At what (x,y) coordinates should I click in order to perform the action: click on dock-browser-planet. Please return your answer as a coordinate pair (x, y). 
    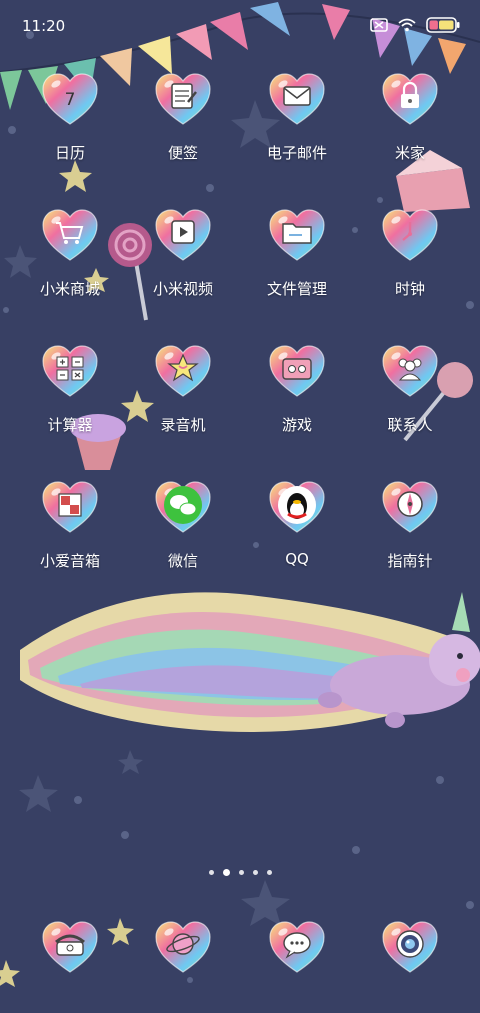
    Looking at the image, I should click on (183, 950).